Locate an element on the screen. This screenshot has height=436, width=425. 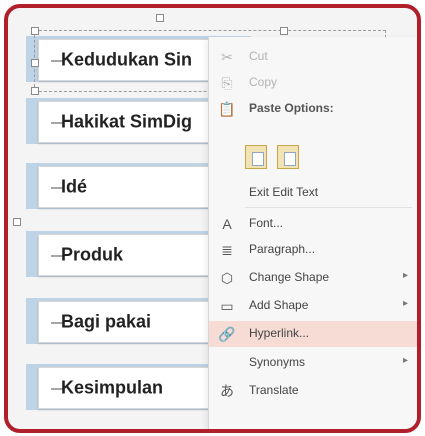
paragraph-icon: ≣ is located at coordinates (227, 250).